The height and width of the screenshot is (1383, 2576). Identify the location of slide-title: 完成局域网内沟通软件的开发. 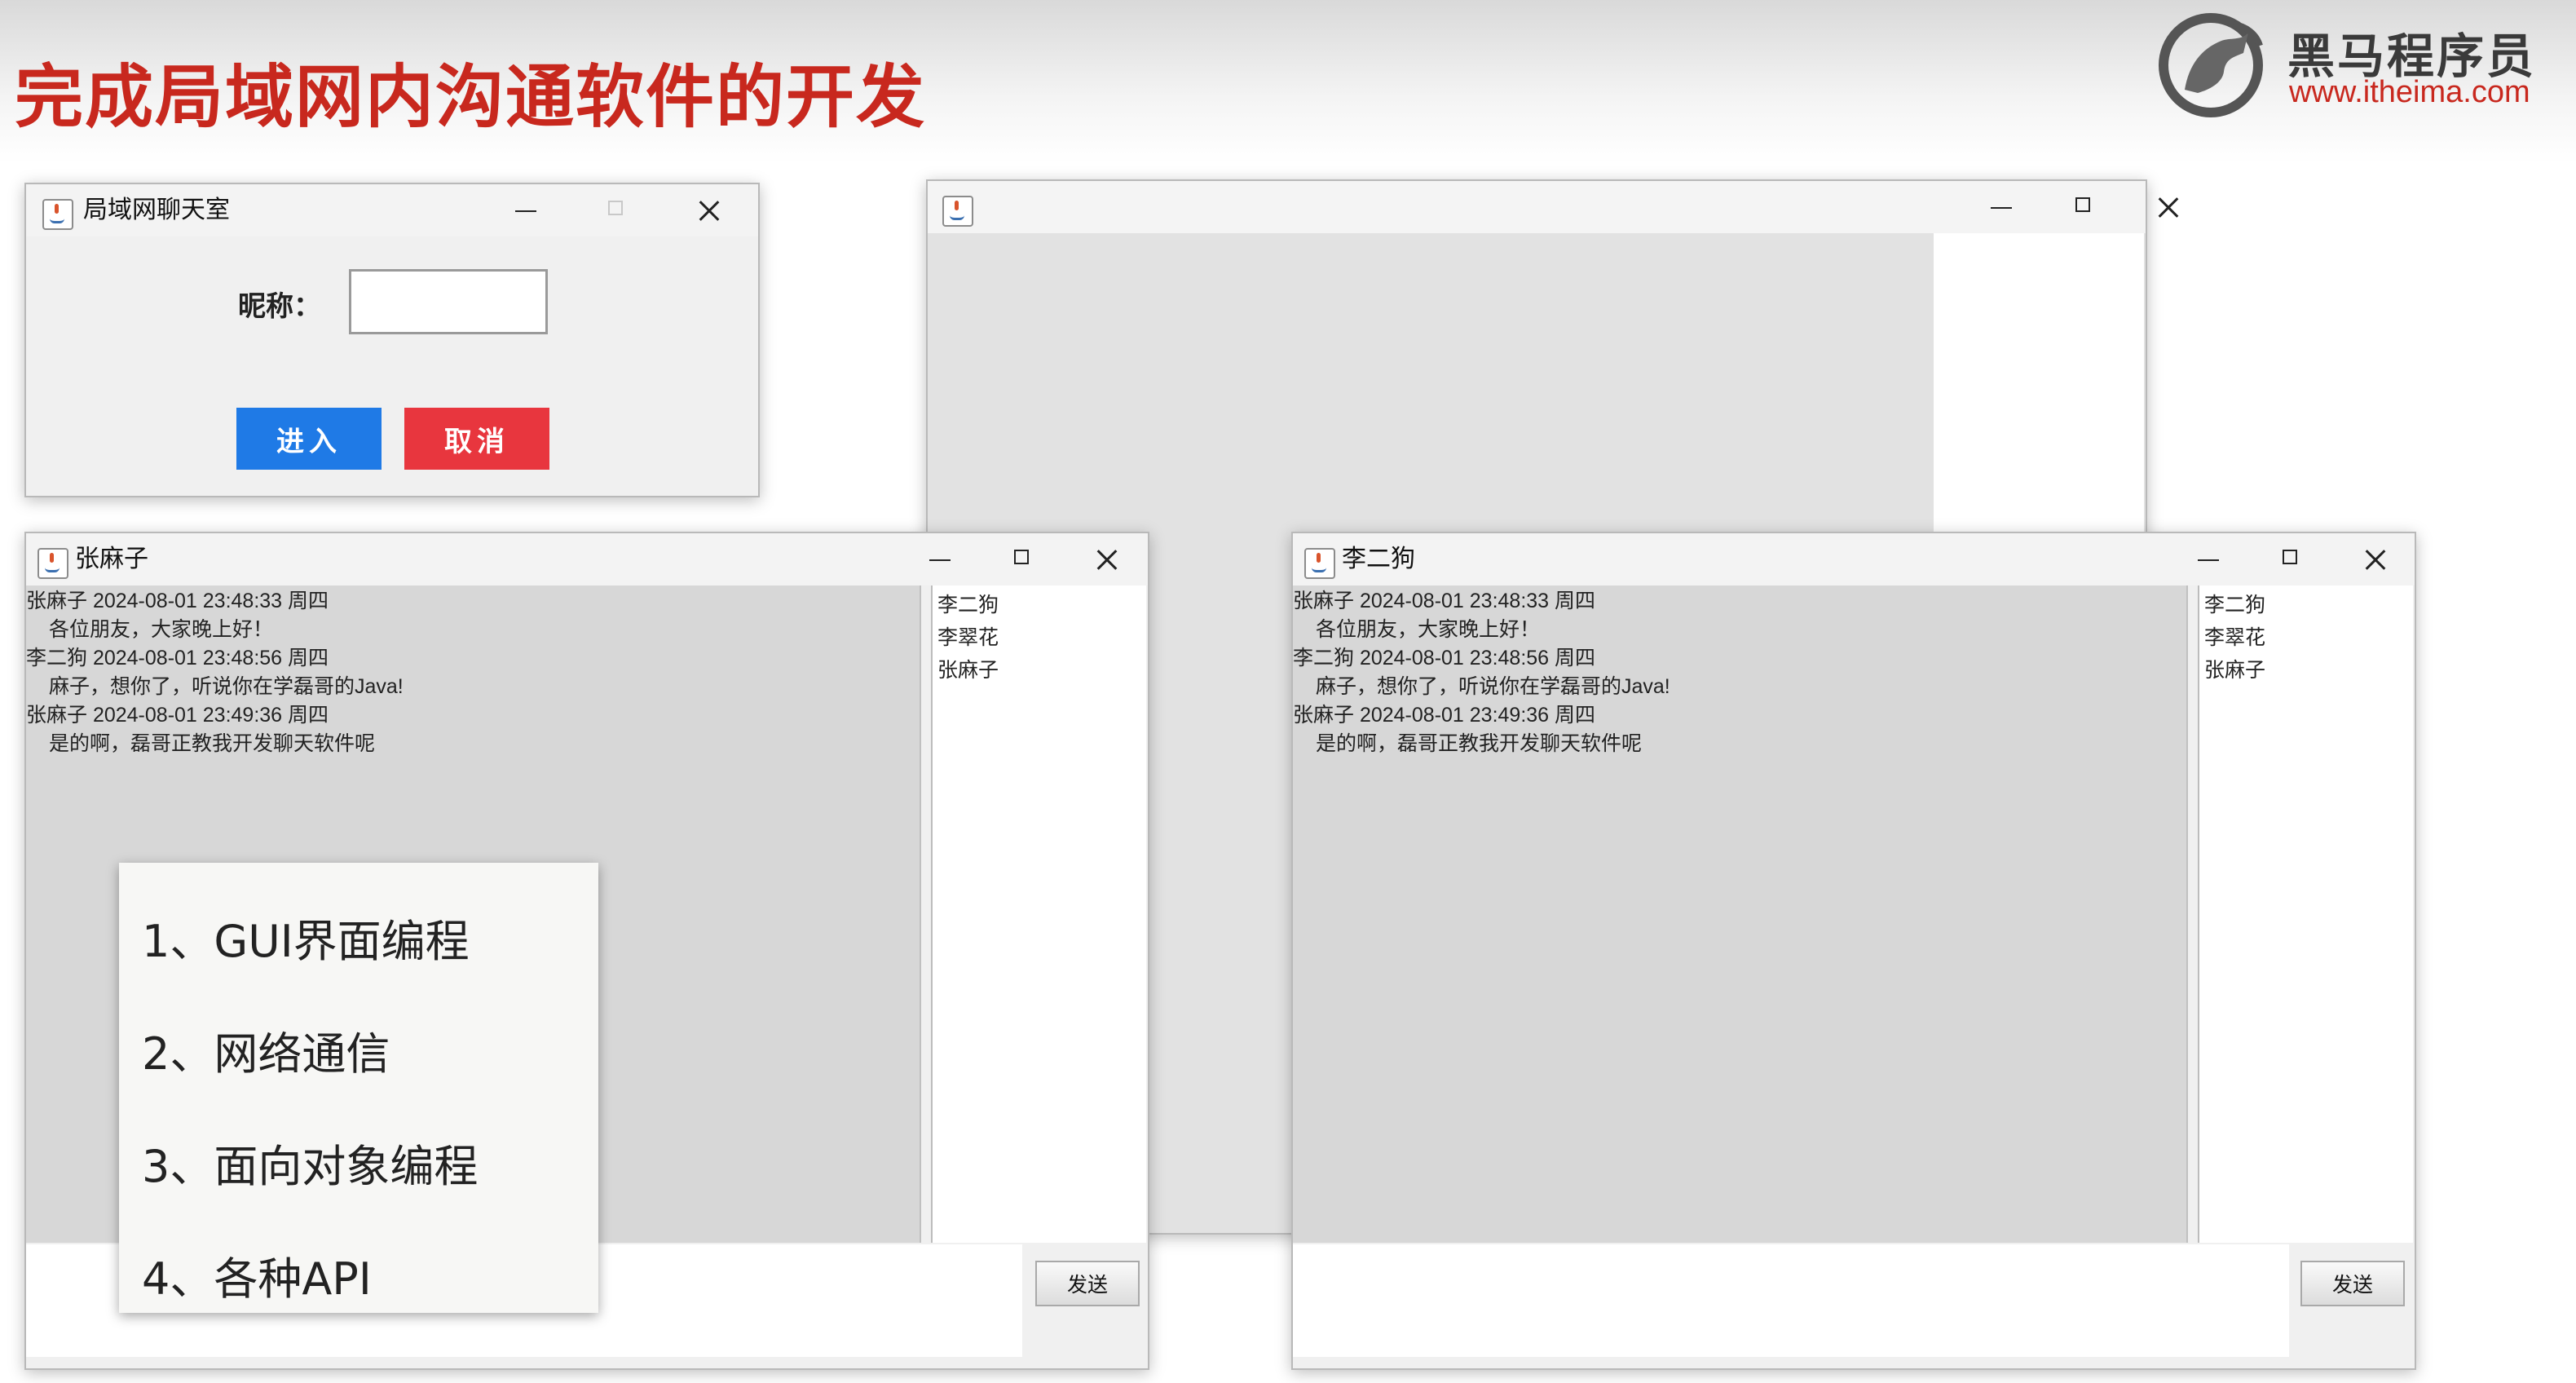
(471, 97).